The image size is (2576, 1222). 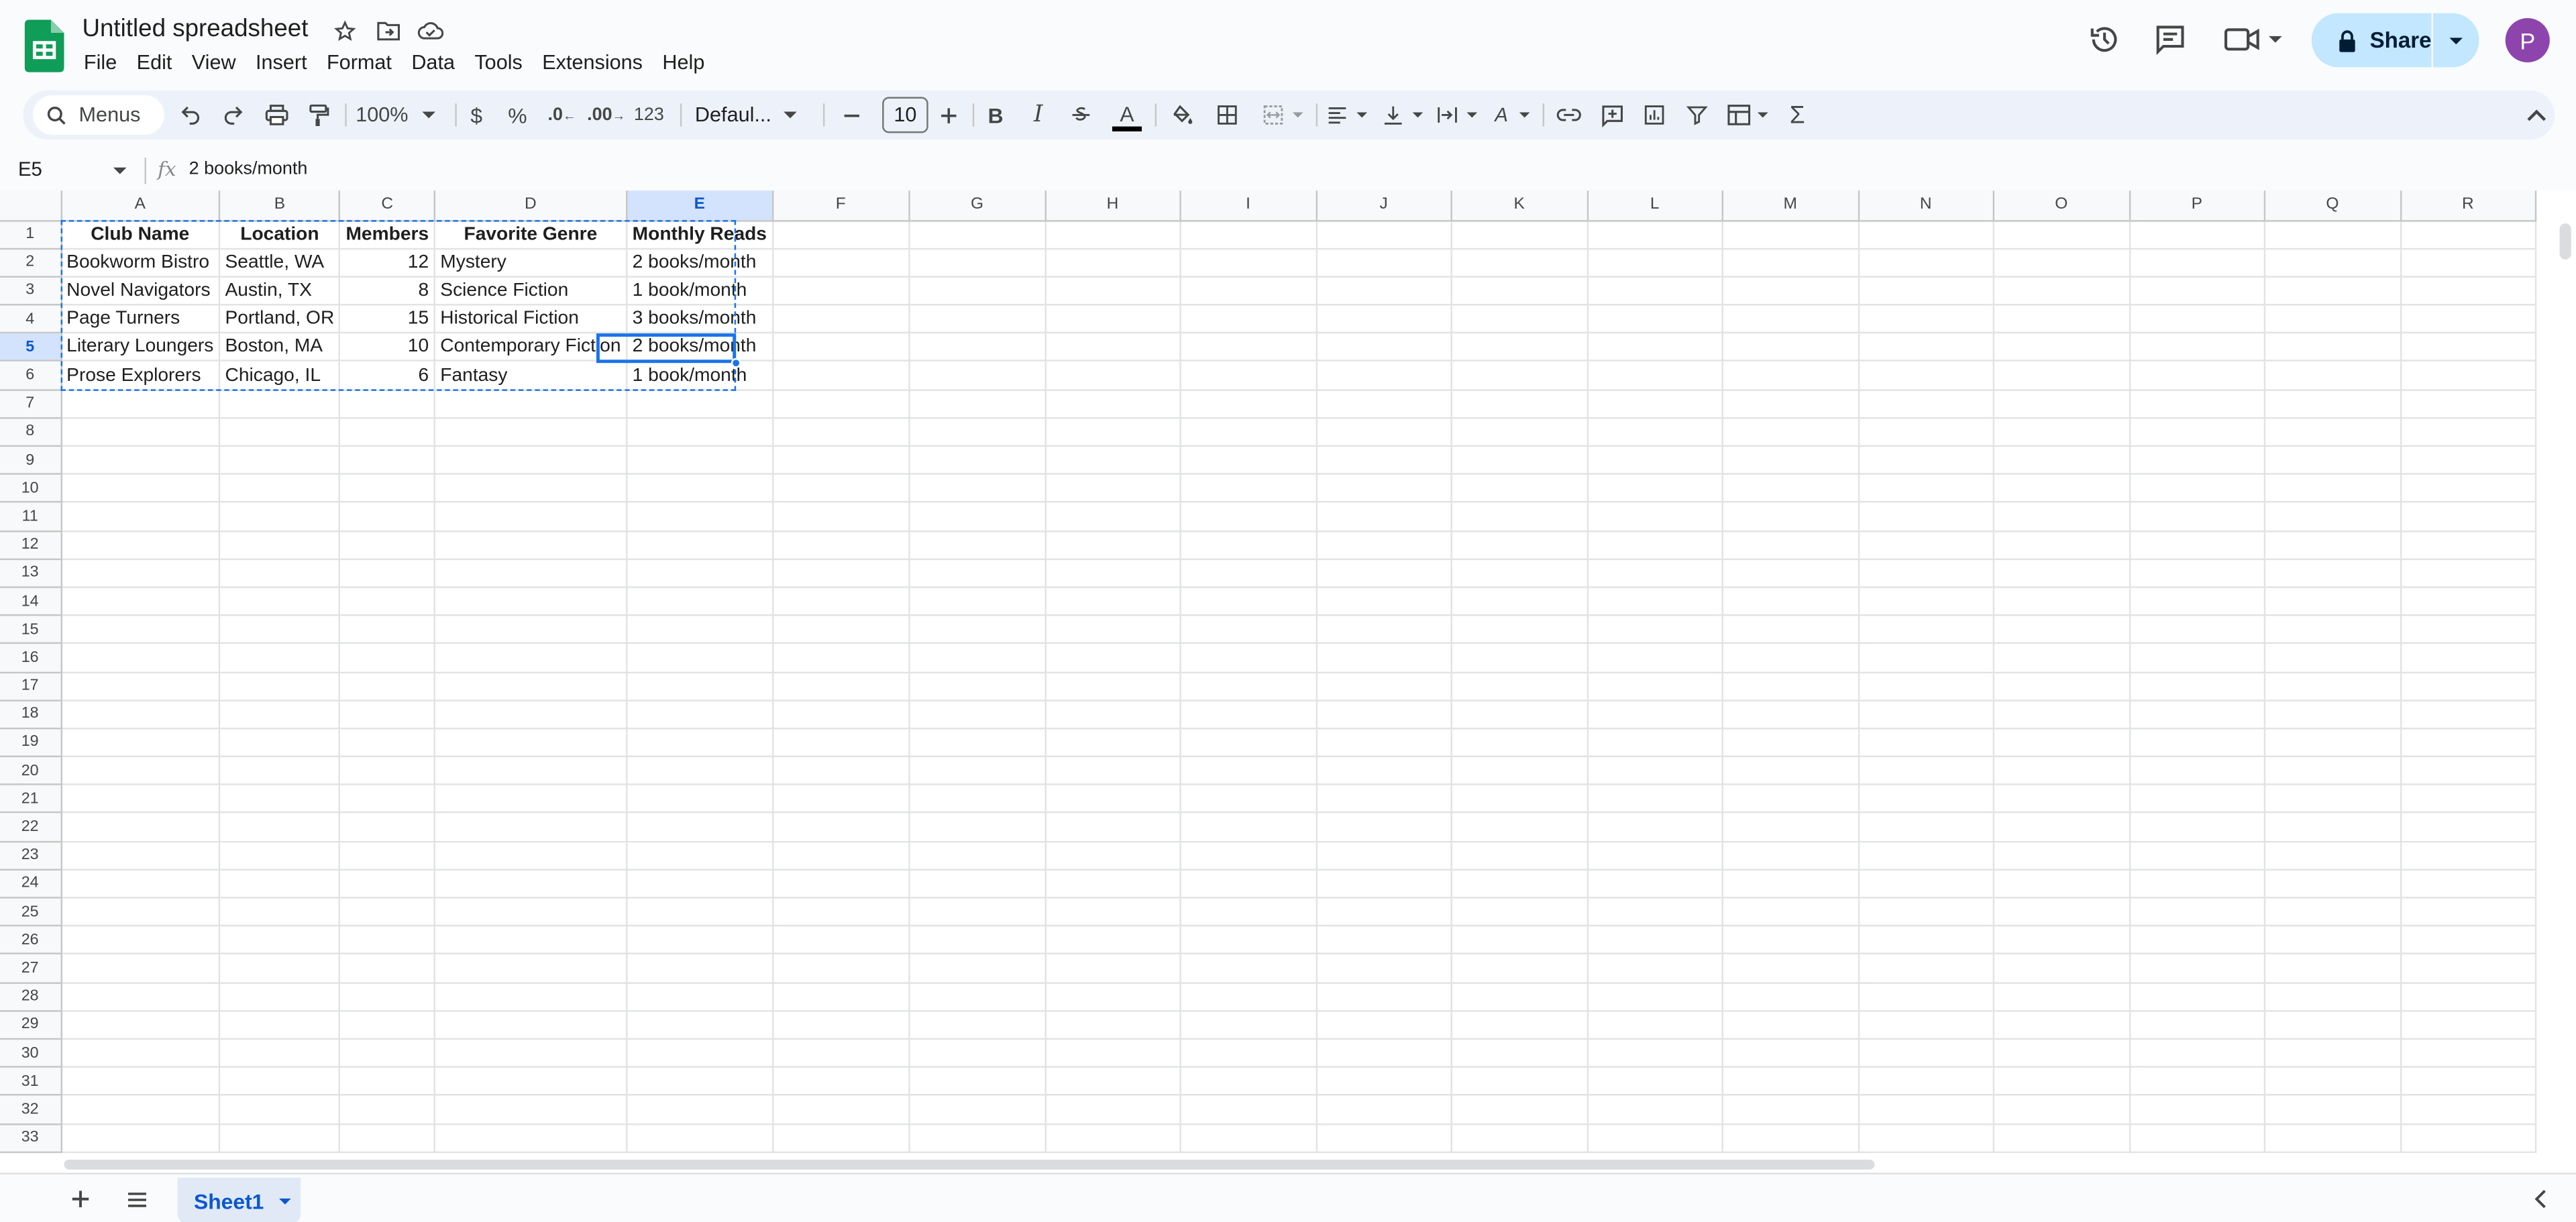 I want to click on column-header: L, so click(x=1655, y=205).